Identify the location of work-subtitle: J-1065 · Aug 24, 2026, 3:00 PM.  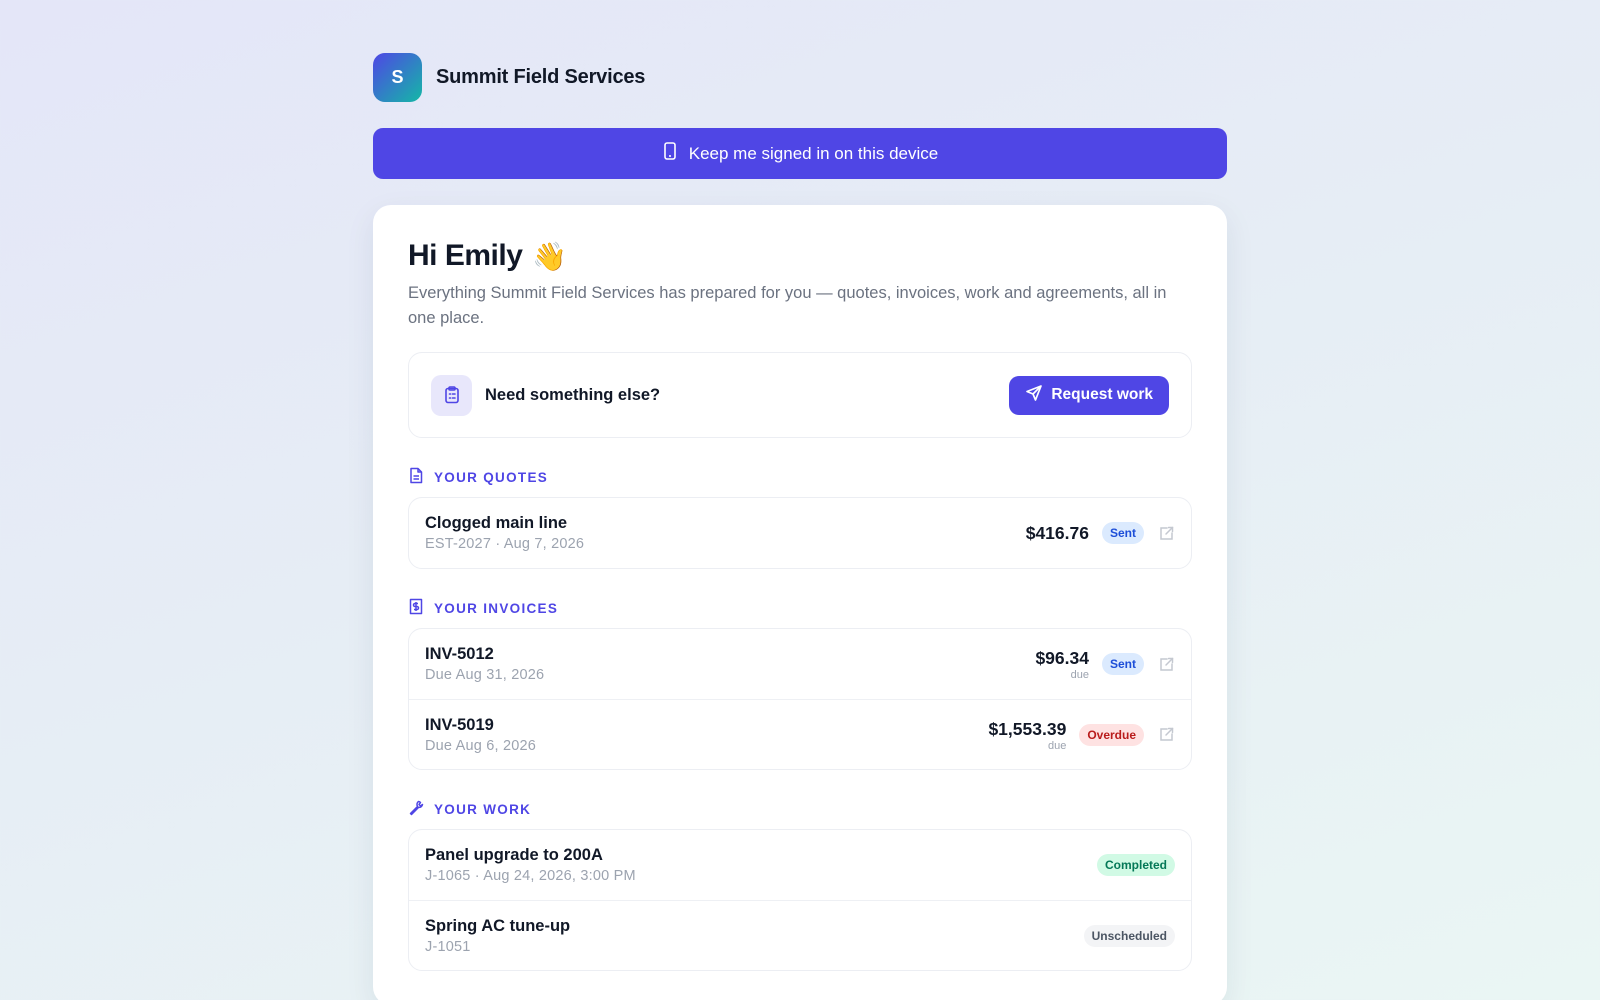
(530, 876).